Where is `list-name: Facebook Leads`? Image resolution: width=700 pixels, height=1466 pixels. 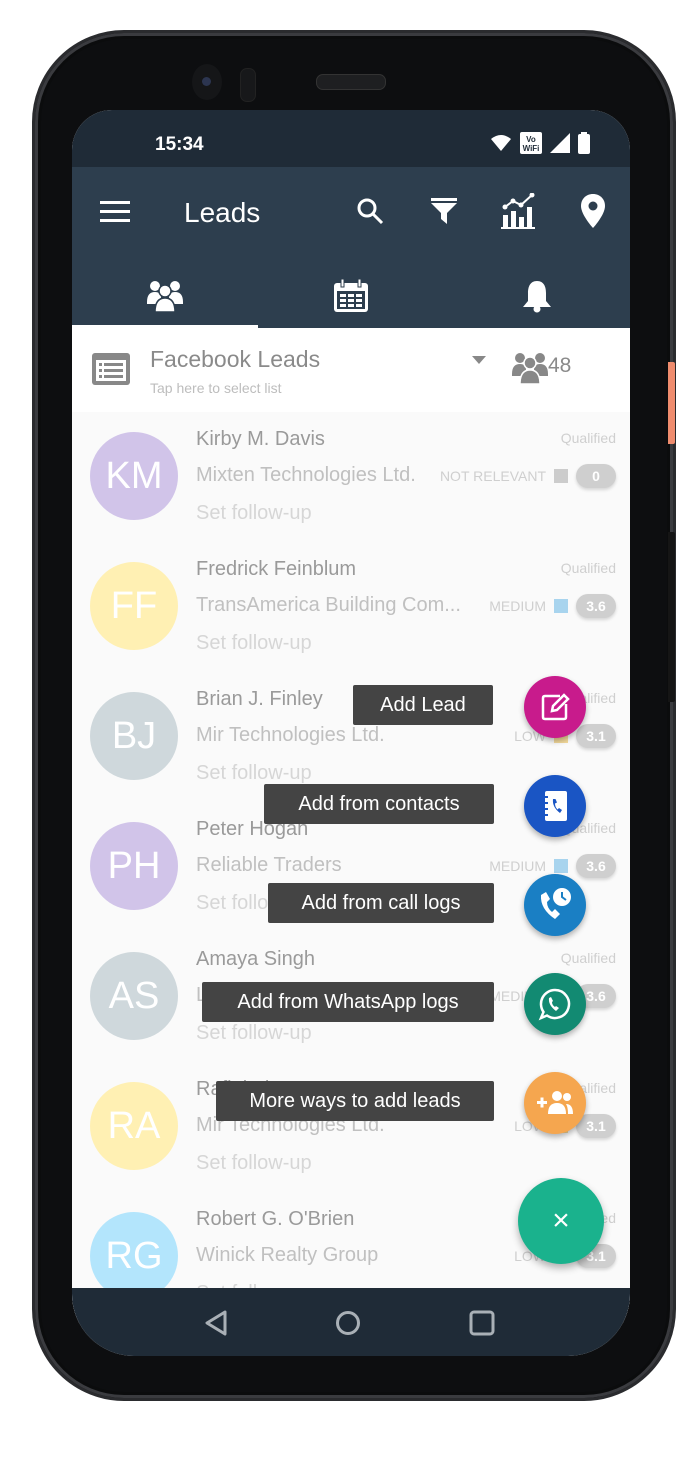
list-name: Facebook Leads is located at coordinates (235, 359).